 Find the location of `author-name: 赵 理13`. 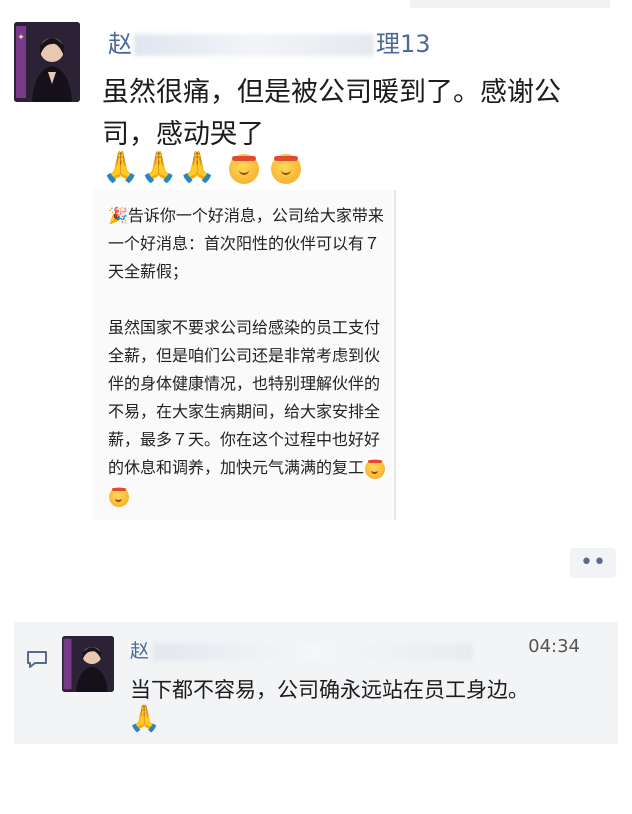

author-name: 赵 理13 is located at coordinates (269, 41).